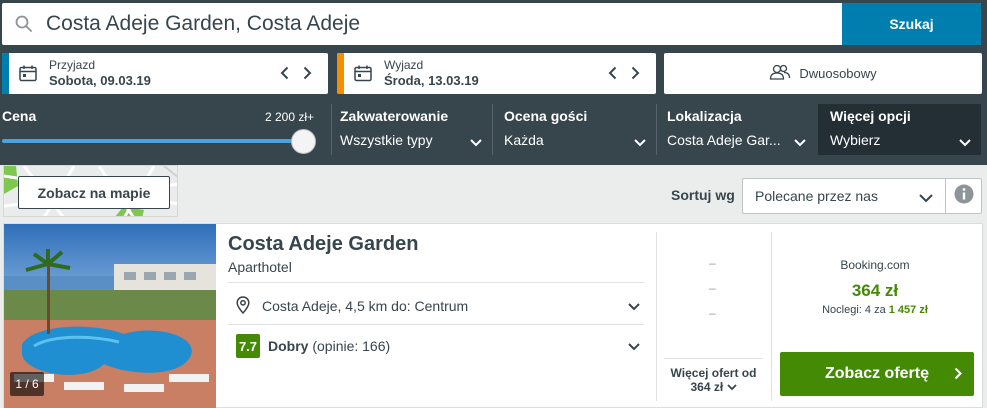  Describe the element at coordinates (5, 73) in the screenshot. I see `checkin-accent` at that location.